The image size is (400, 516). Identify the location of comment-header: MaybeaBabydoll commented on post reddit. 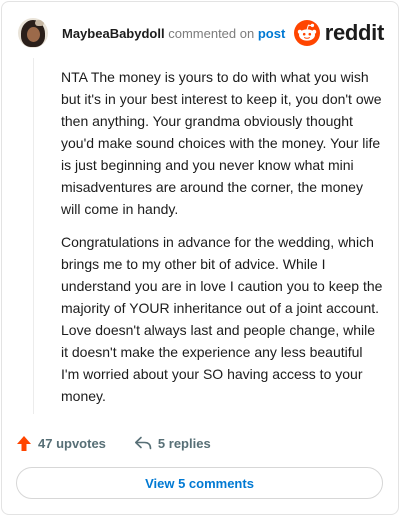
(201, 33).